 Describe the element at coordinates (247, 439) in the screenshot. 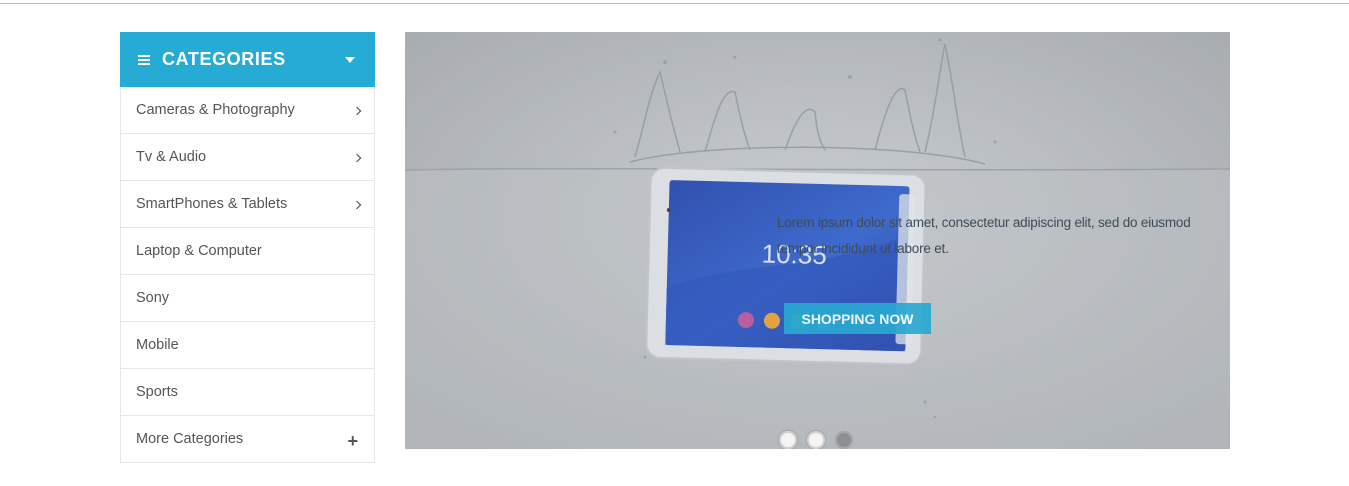

I see `more-categories-toggle: More Categories +` at that location.